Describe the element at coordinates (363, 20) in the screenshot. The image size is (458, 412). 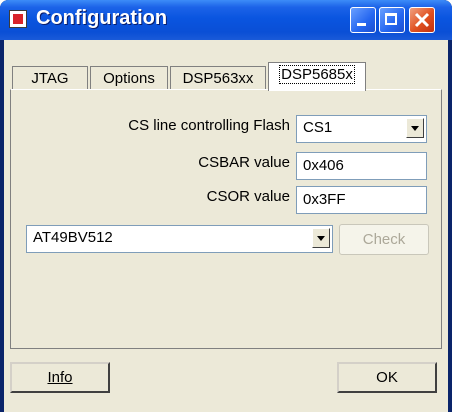
I see `minimize-button` at that location.